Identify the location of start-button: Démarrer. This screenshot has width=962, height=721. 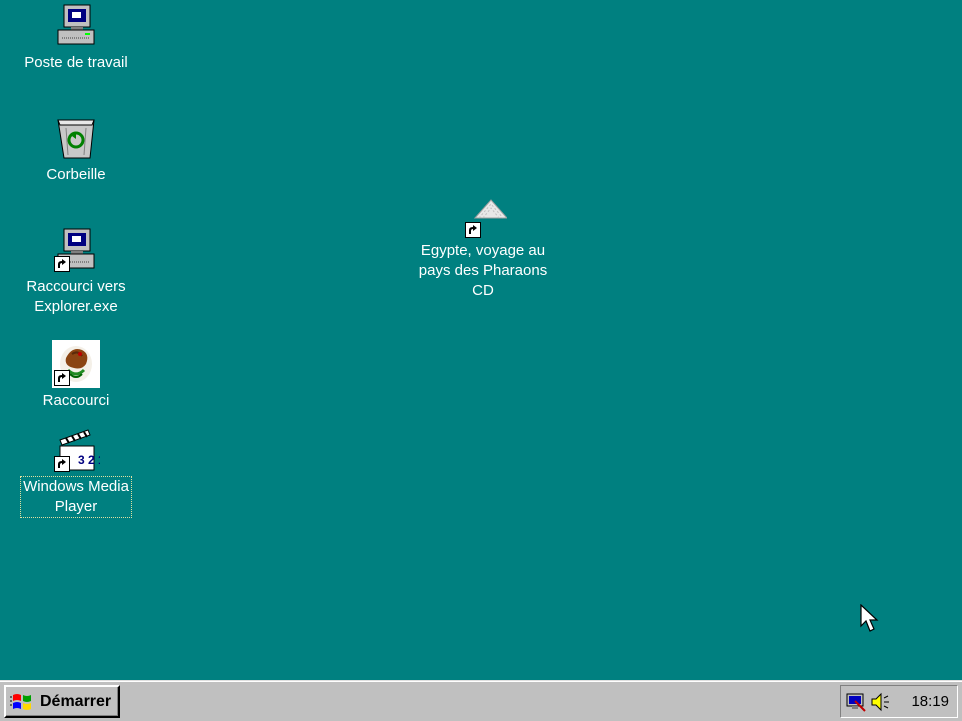
(62, 701).